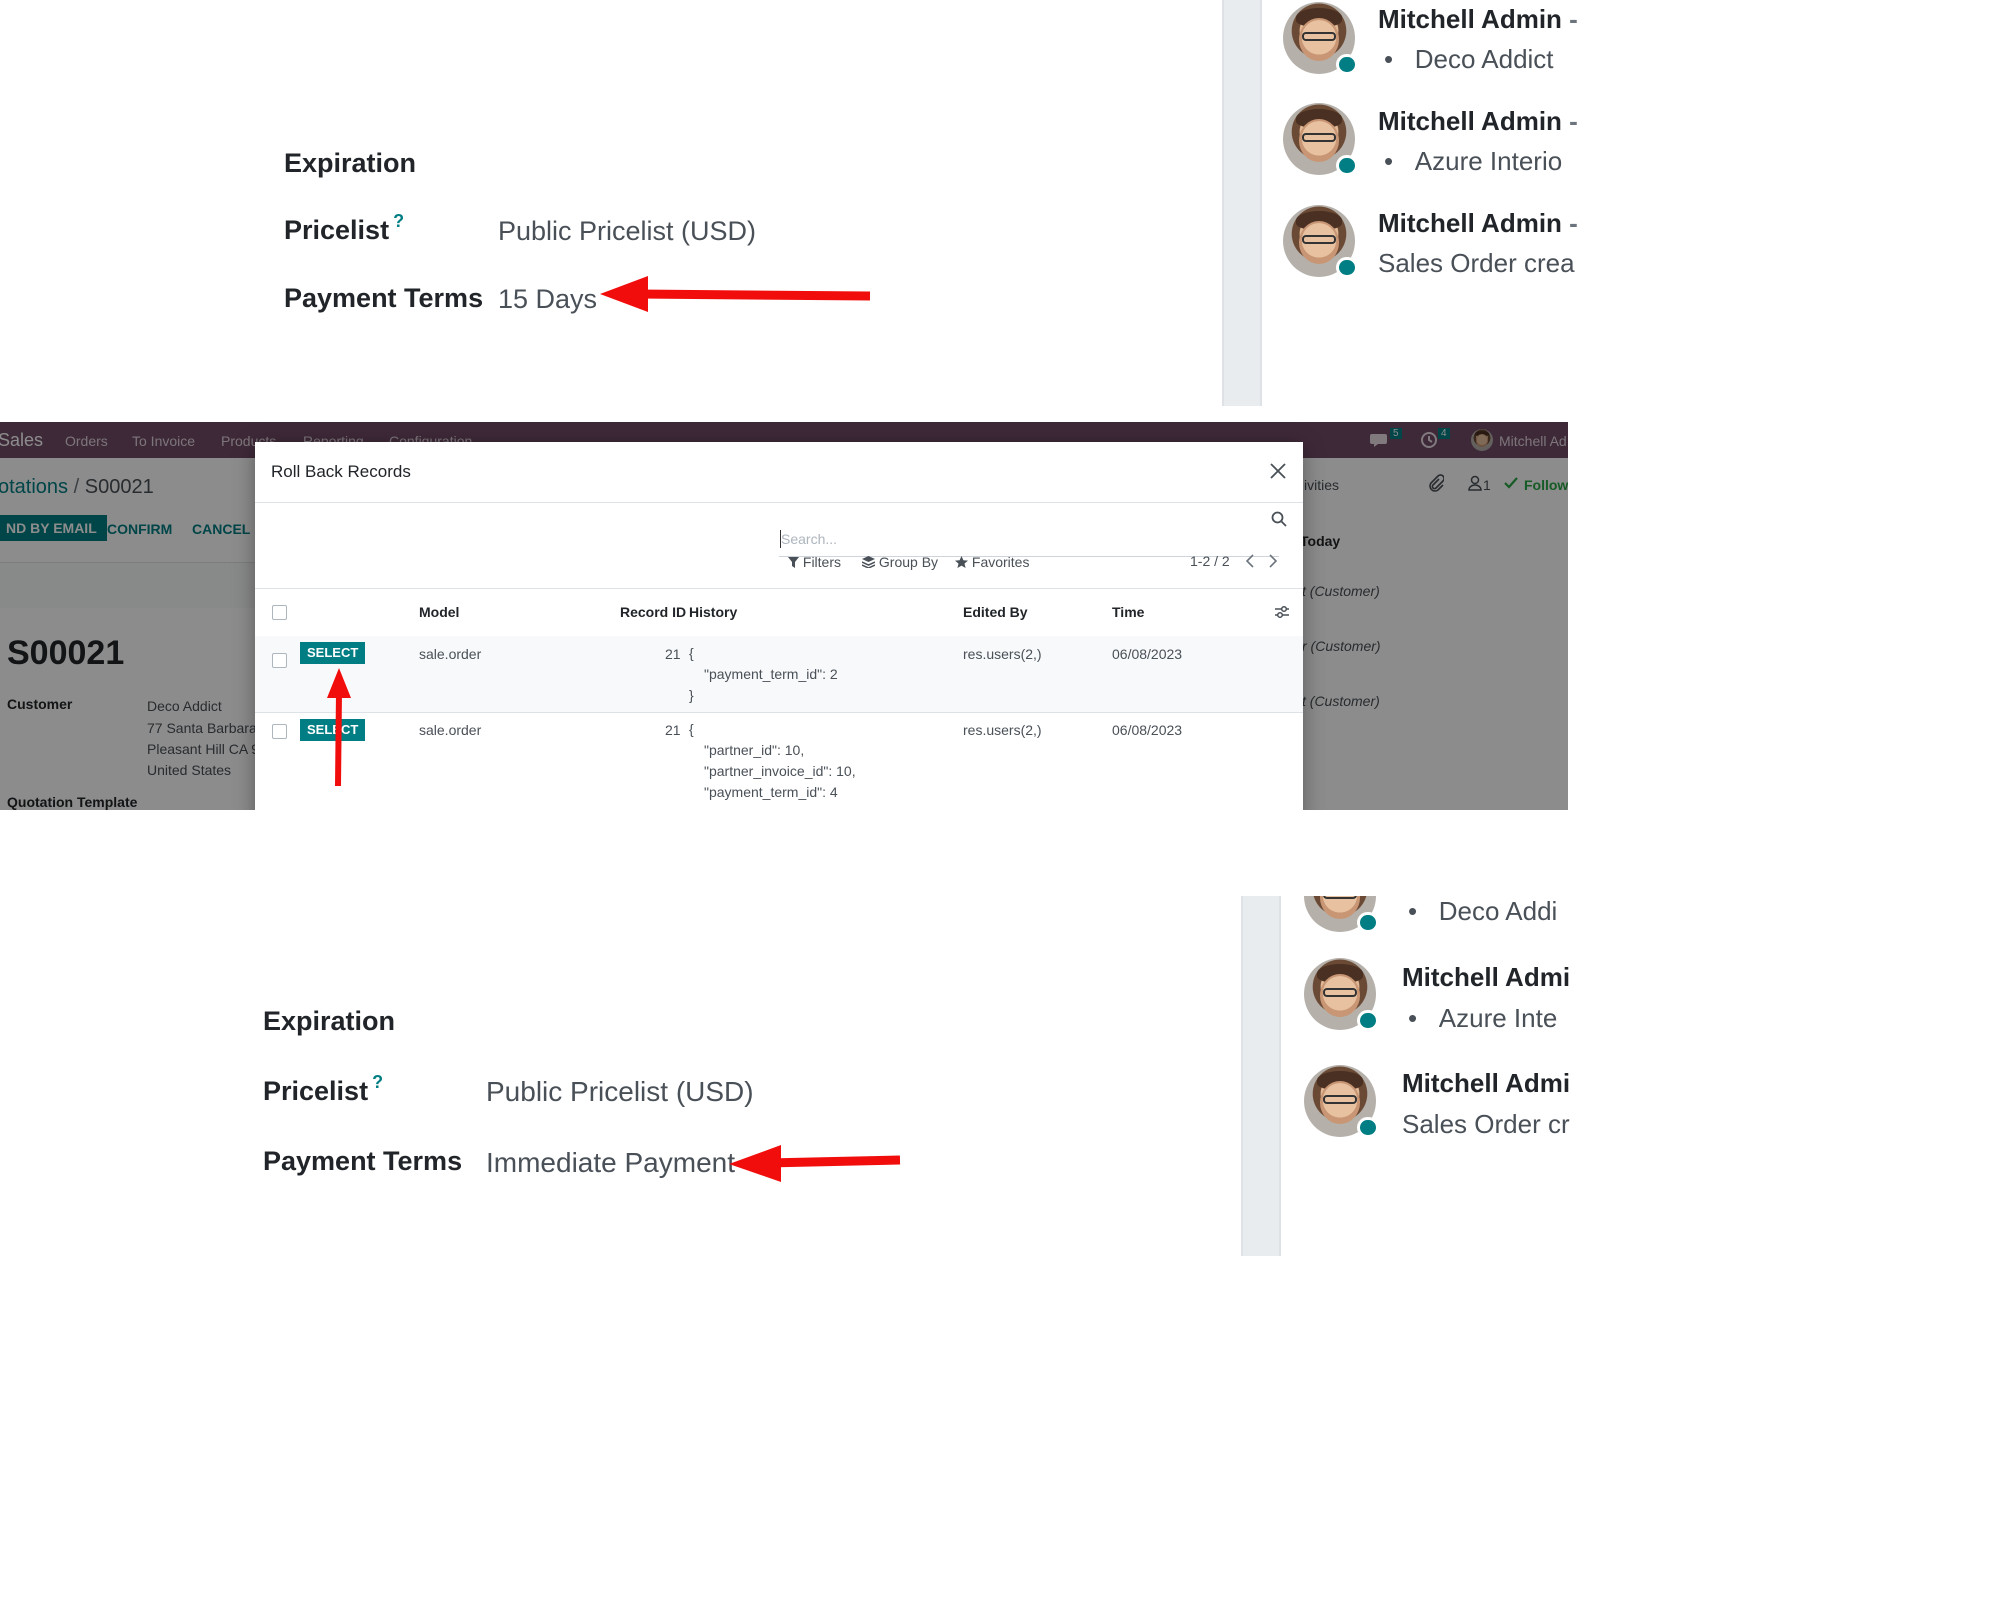  I want to click on message-body: • Azure Interio, so click(1473, 161).